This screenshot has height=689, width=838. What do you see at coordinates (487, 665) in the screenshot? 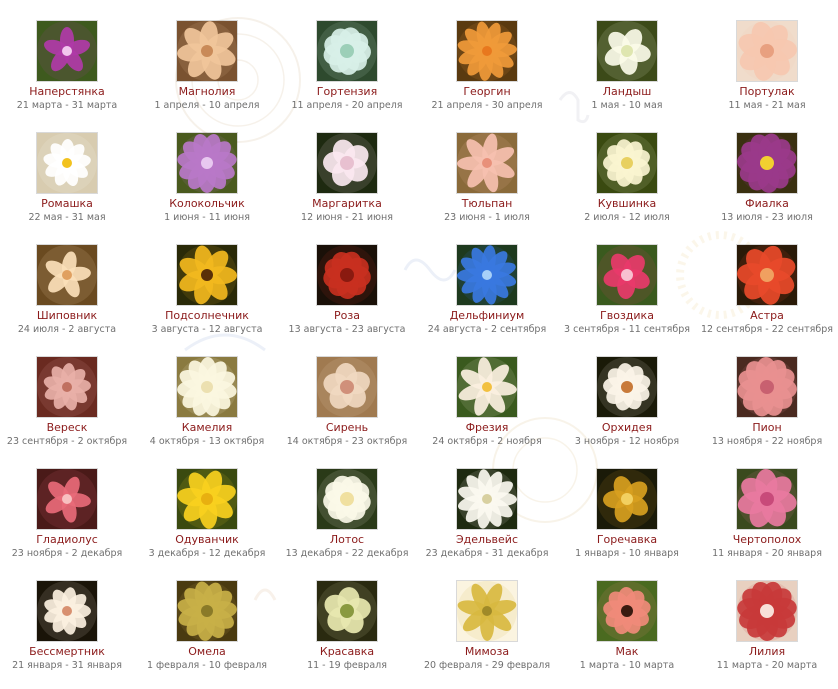
I see `flower-date-range: 20 февраля - 29 февраля` at bounding box center [487, 665].